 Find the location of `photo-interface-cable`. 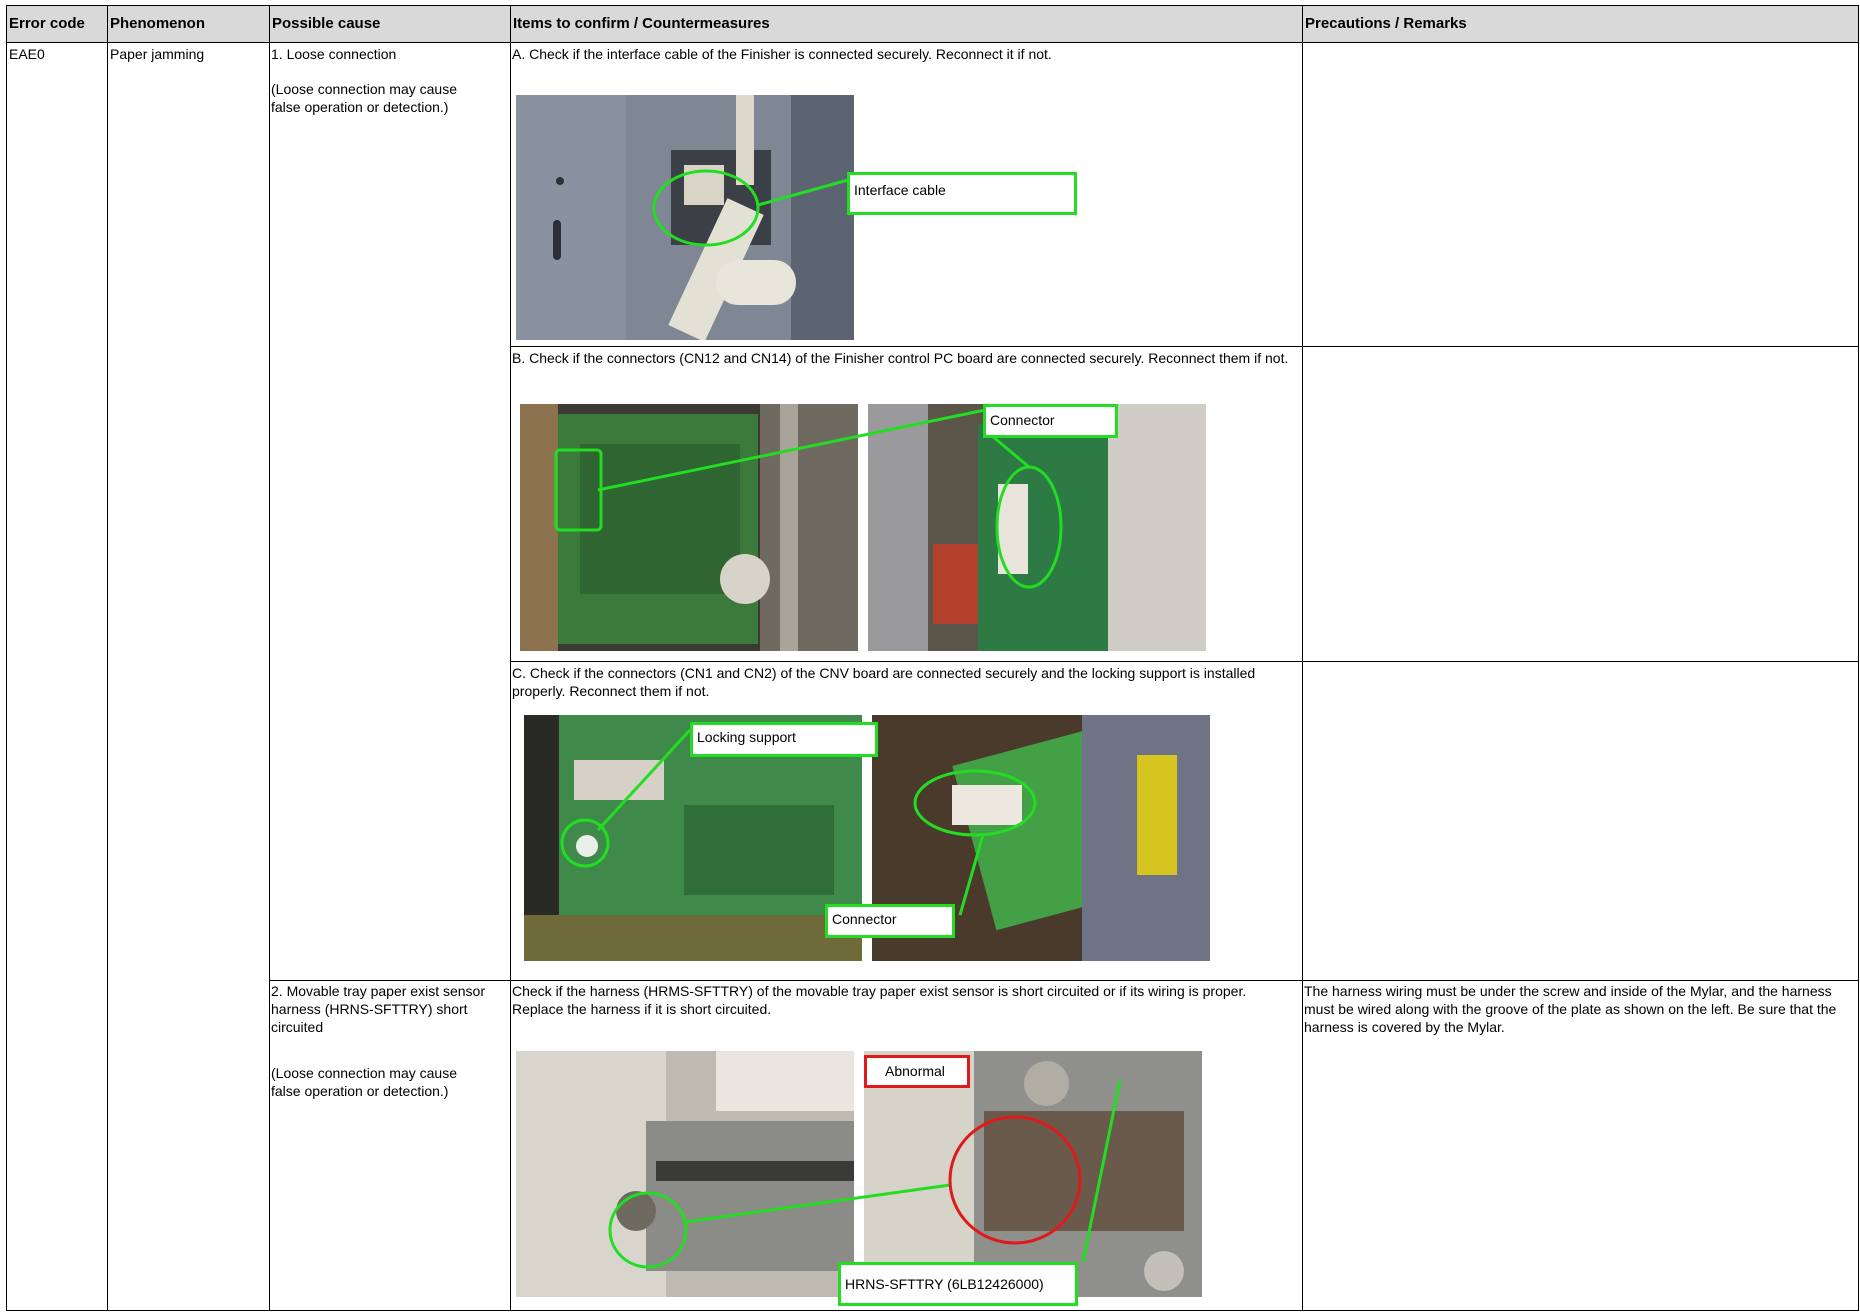

photo-interface-cable is located at coordinates (685, 217).